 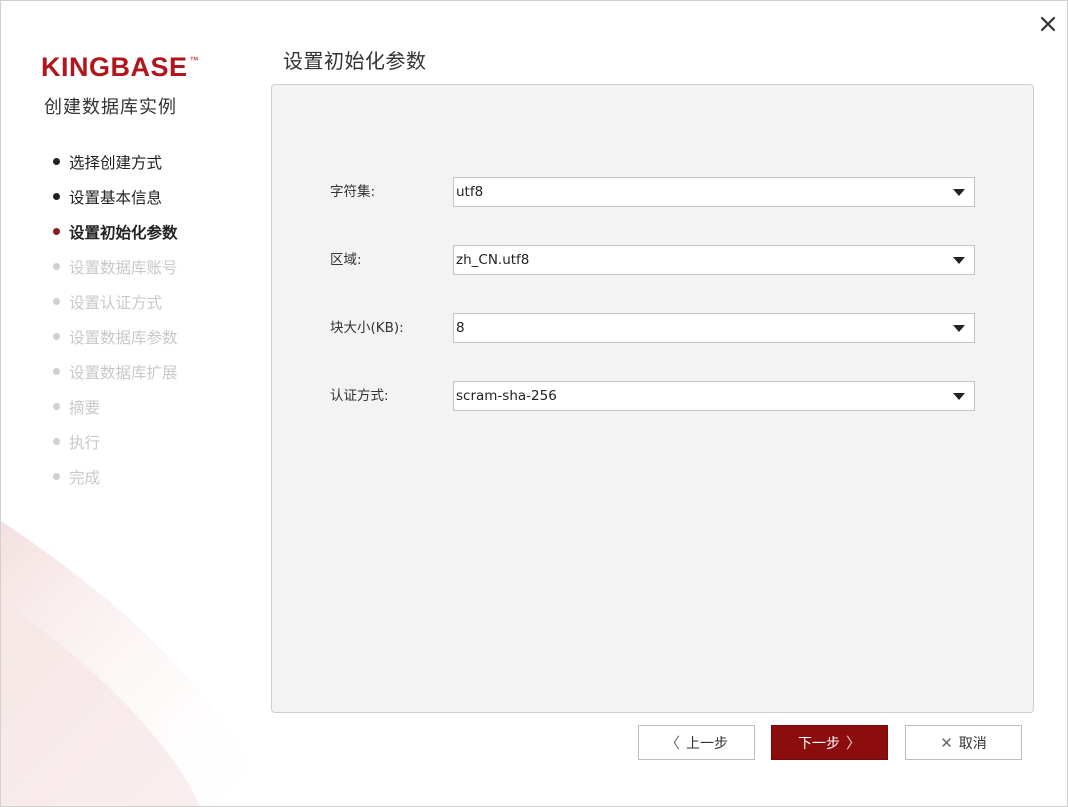 What do you see at coordinates (707, 743) in the screenshot?
I see `prev-button-label: 上一步` at bounding box center [707, 743].